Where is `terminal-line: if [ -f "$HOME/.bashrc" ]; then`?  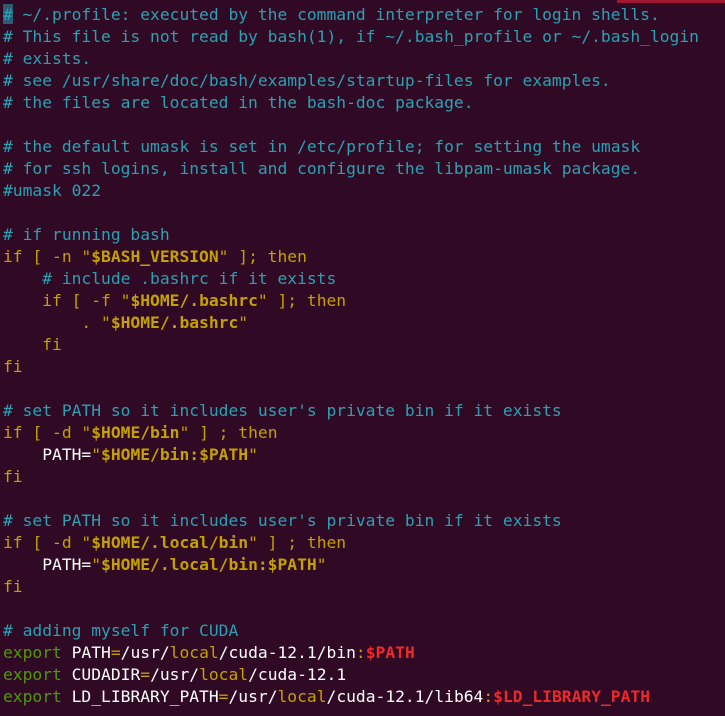 terminal-line: if [ -f "$HOME/.bashrc" ]; then is located at coordinates (364, 301).